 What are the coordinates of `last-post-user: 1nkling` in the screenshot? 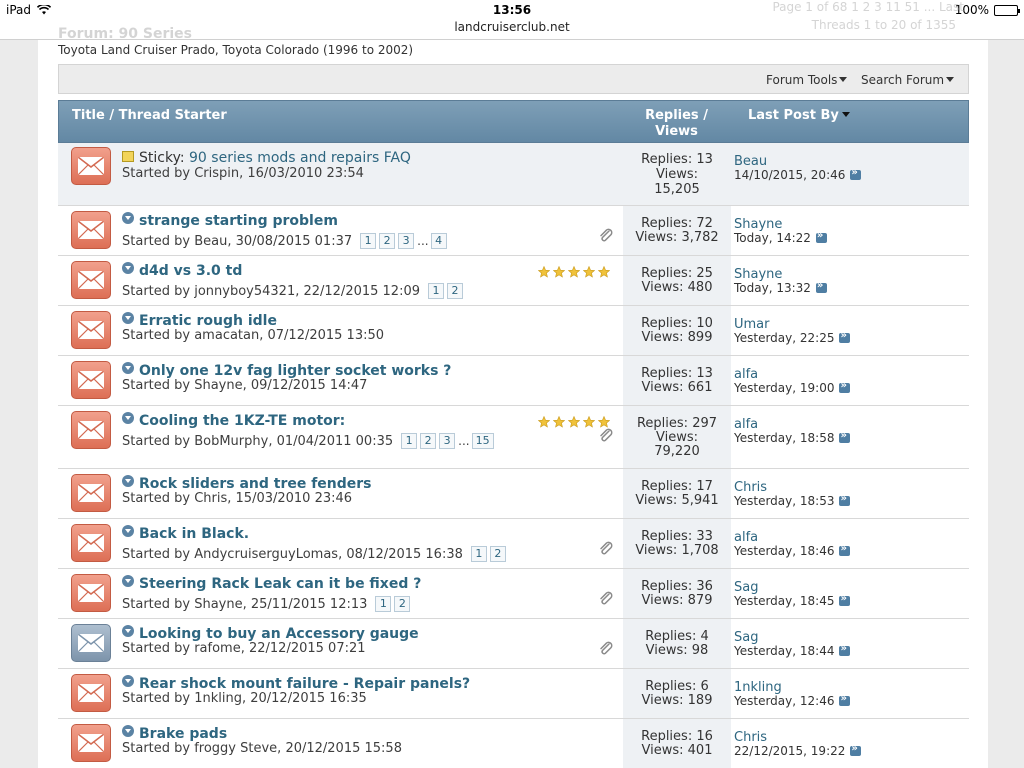 It's located at (758, 687).